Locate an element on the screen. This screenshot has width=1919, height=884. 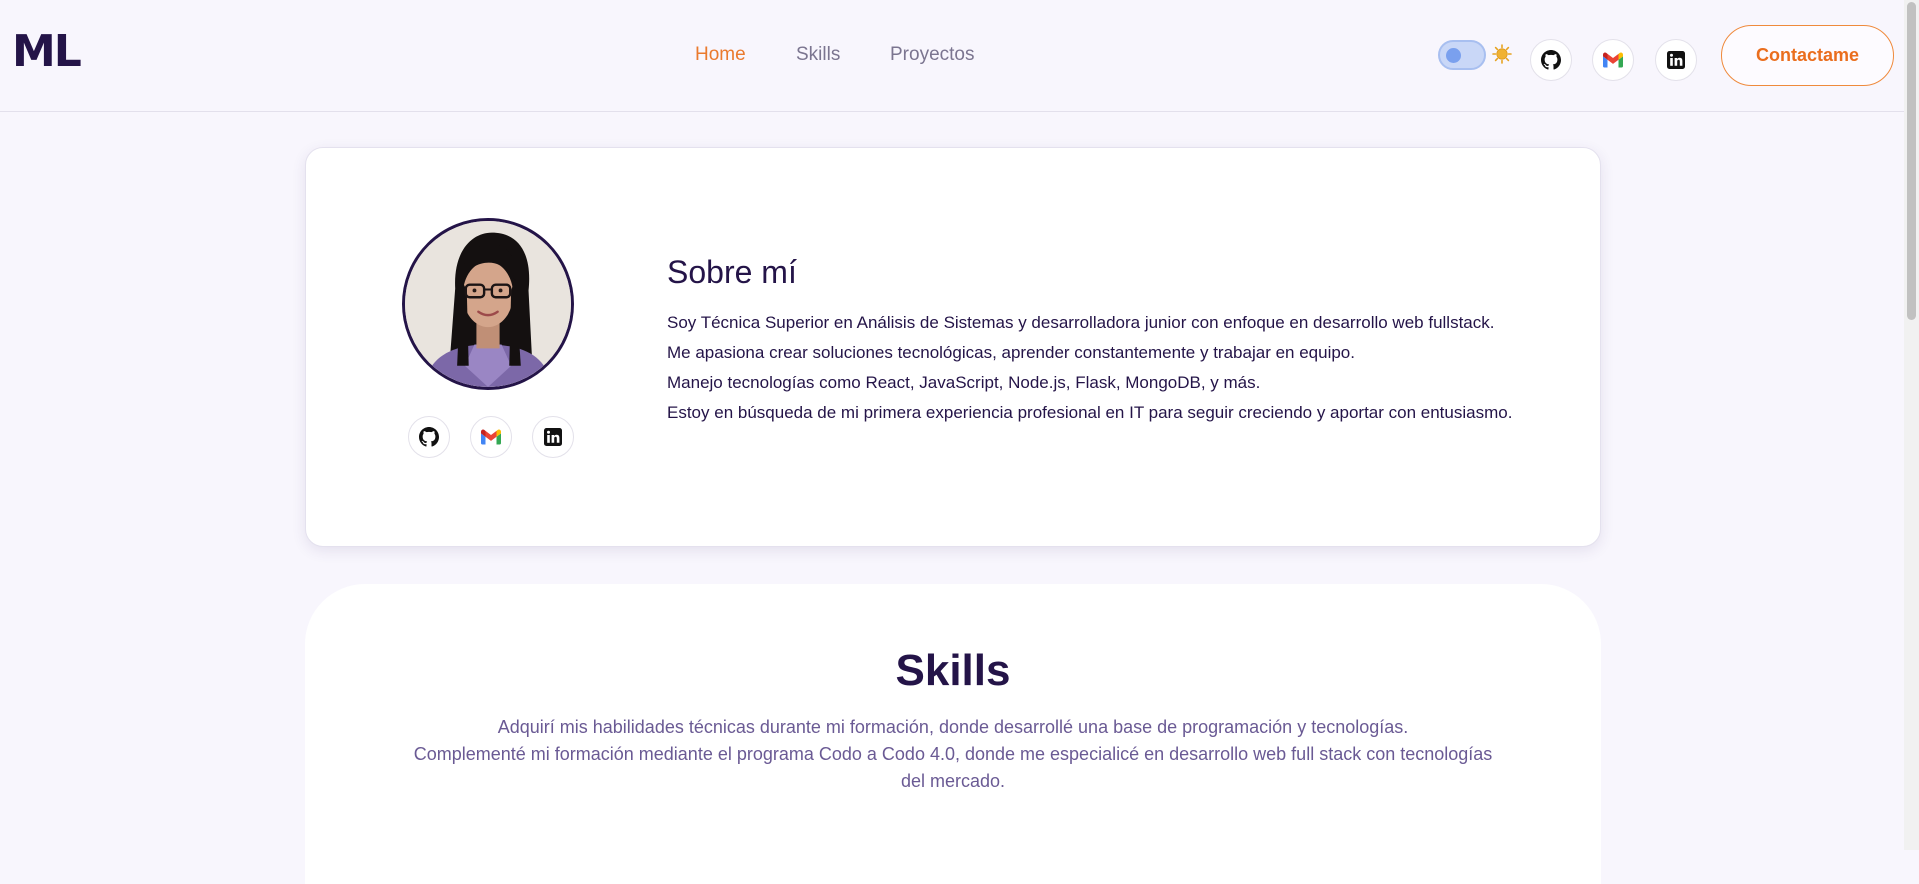
nav-link-home: Home is located at coordinates (720, 55).